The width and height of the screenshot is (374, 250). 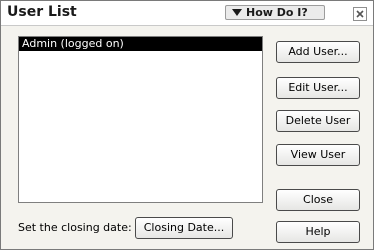 I want to click on list-item-admin: Admin (logged on), so click(x=140, y=44).